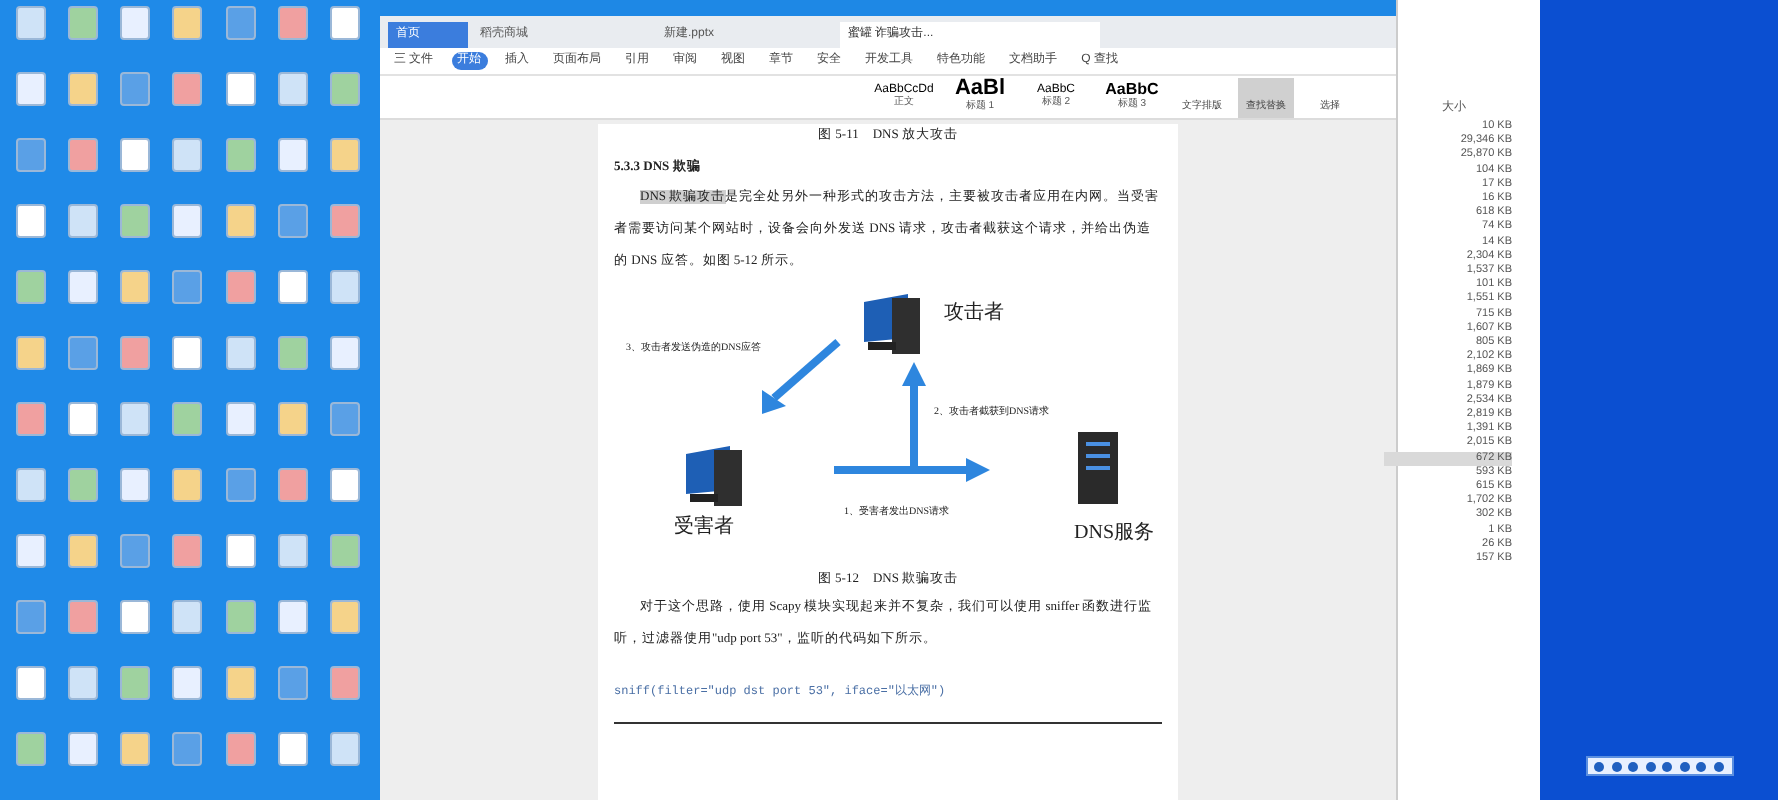  Describe the element at coordinates (1114, 533) in the screenshot. I see `node-label: DNS服务` at that location.